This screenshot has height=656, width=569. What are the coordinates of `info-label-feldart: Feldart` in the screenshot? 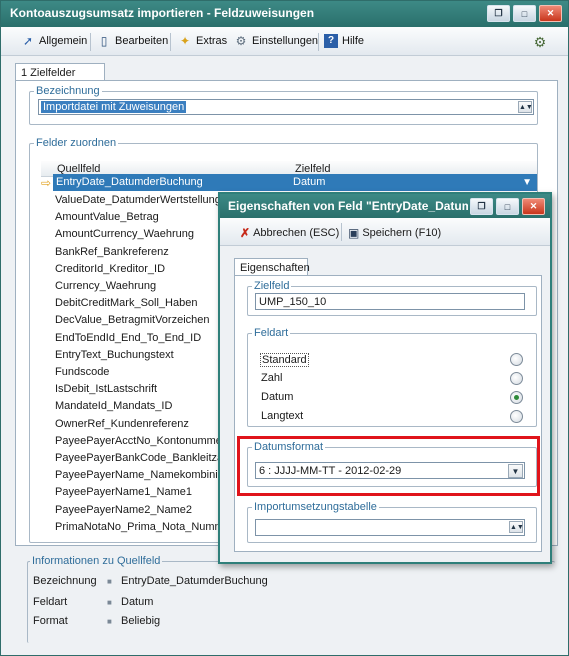 It's located at (50, 602).